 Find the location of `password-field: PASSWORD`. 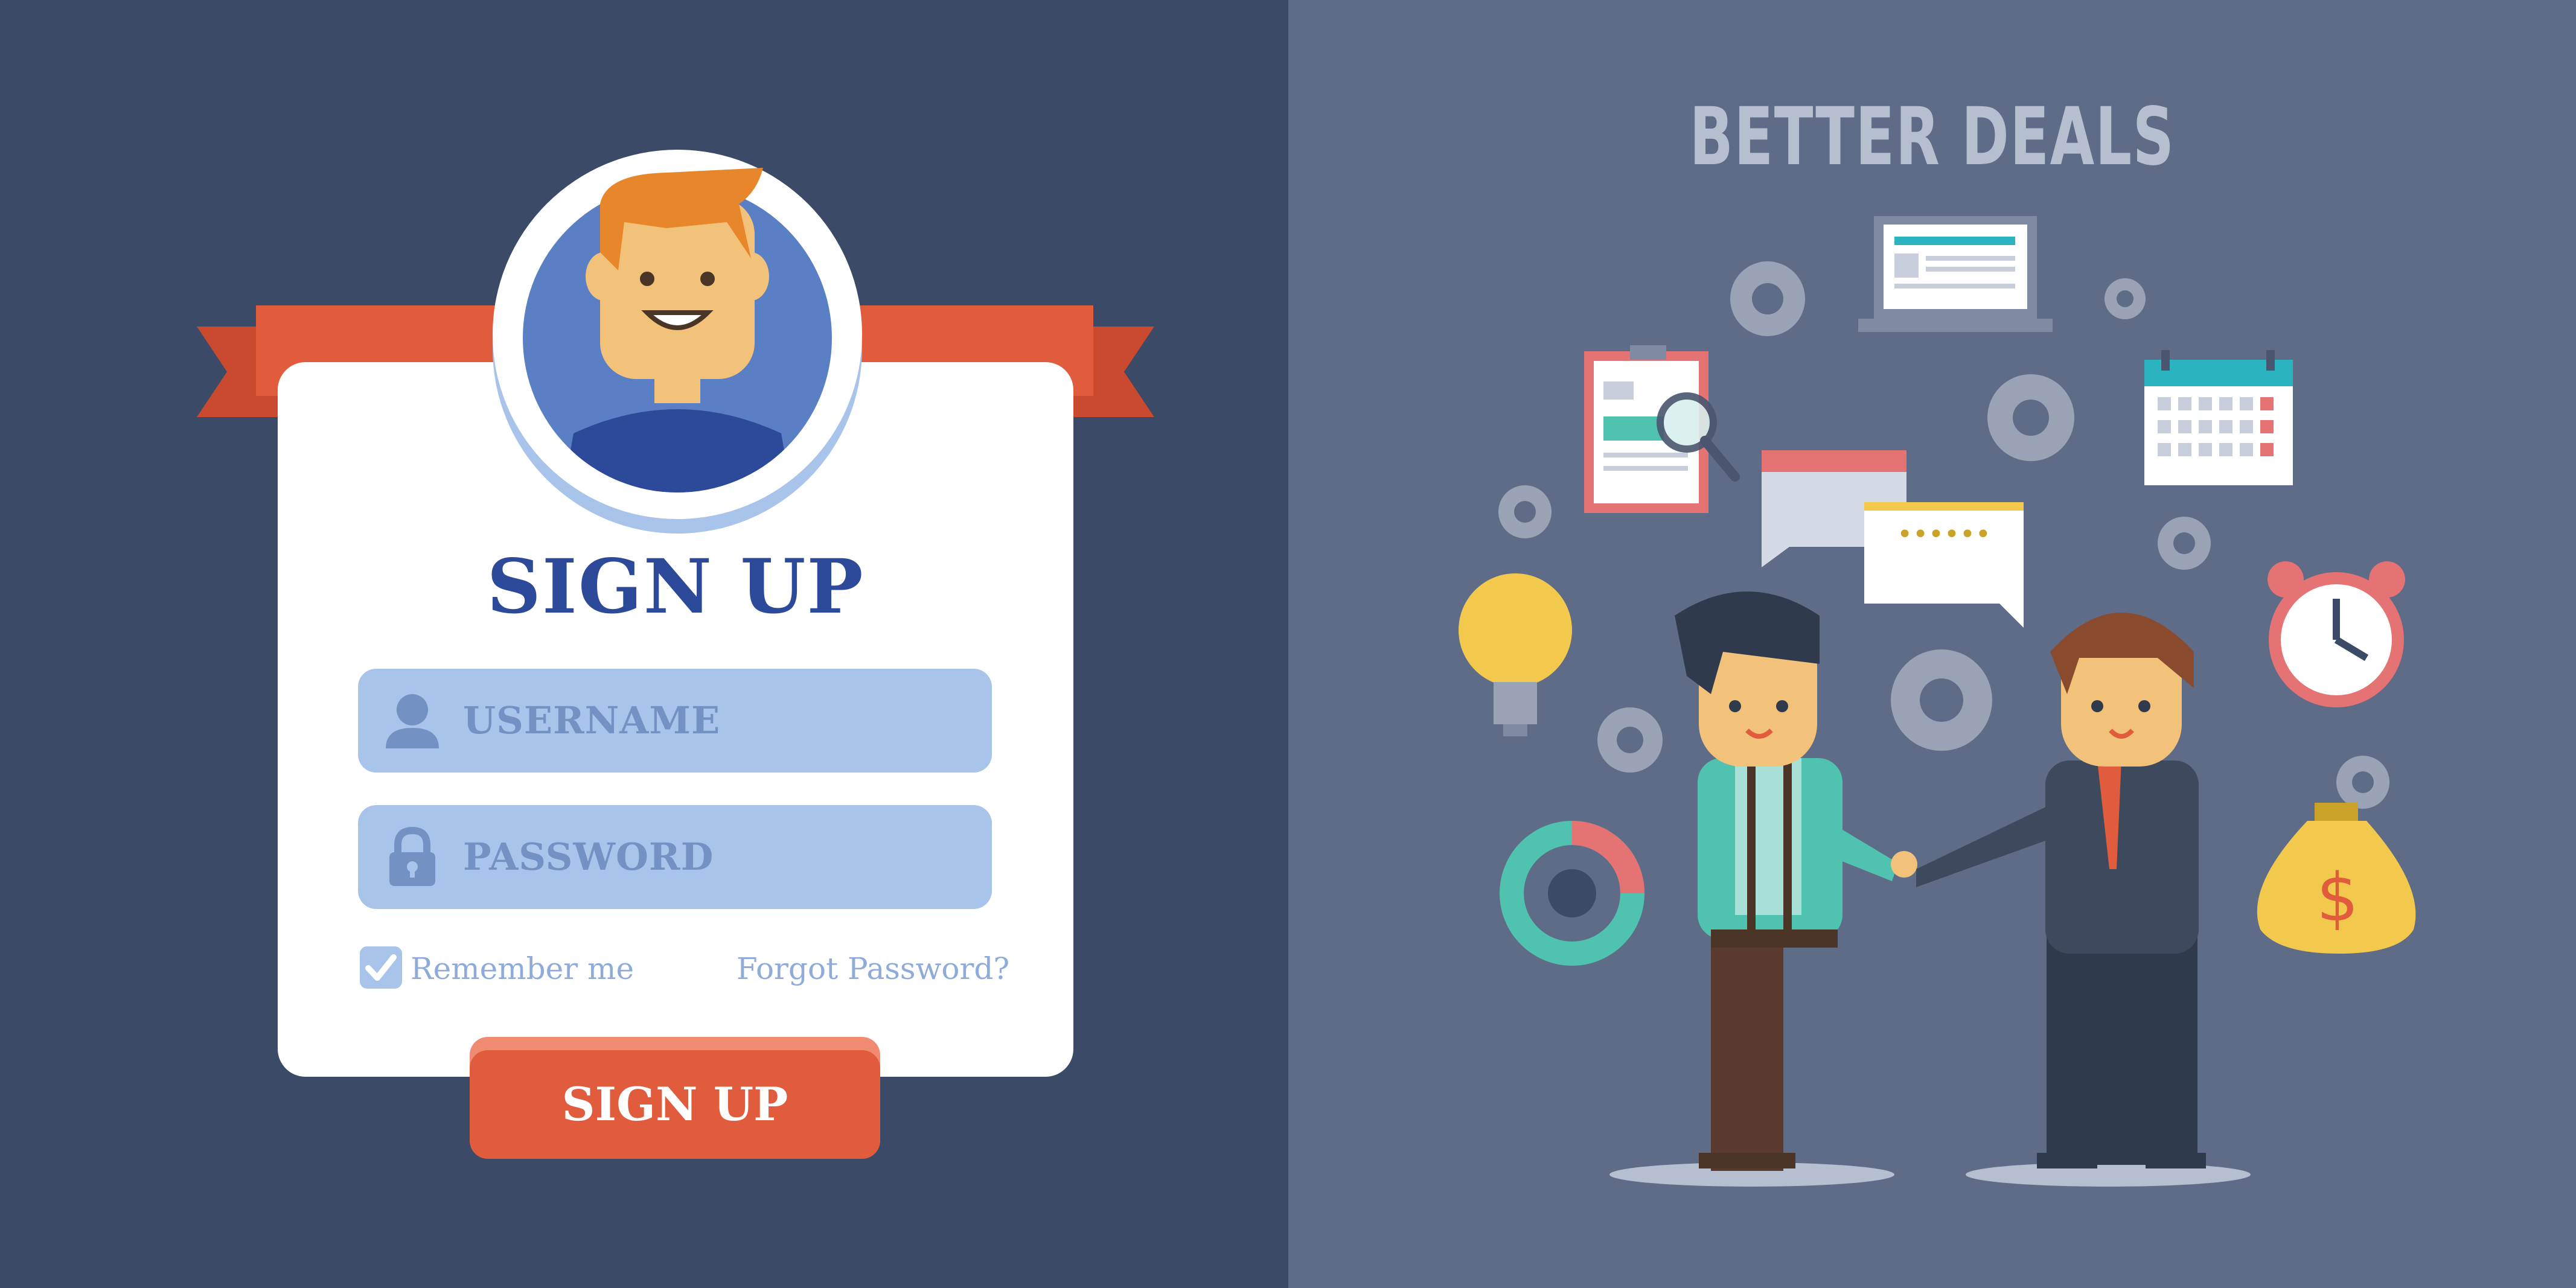

password-field: PASSWORD is located at coordinates (675, 857).